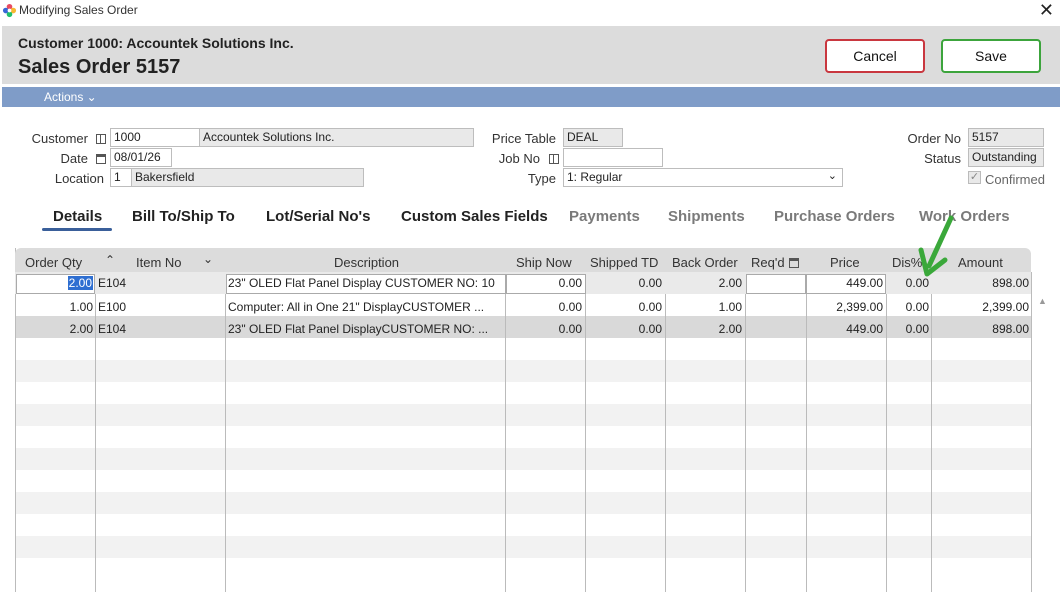 The image size is (1060, 592). What do you see at coordinates (531, 97) in the screenshot?
I see `action-bar: Actions ⌄` at bounding box center [531, 97].